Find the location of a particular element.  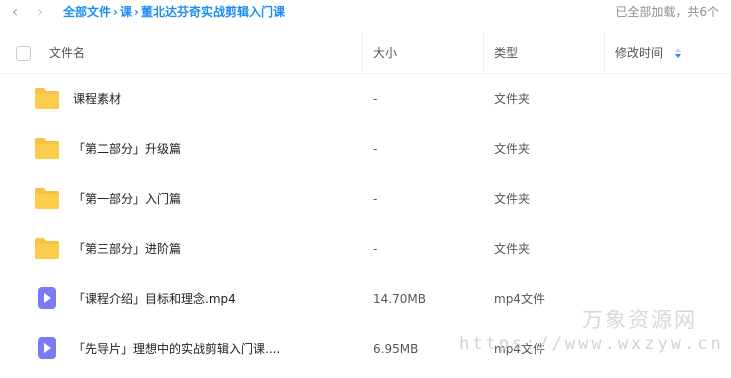

file-name: 「第三部分」进阶篇 is located at coordinates (127, 249).